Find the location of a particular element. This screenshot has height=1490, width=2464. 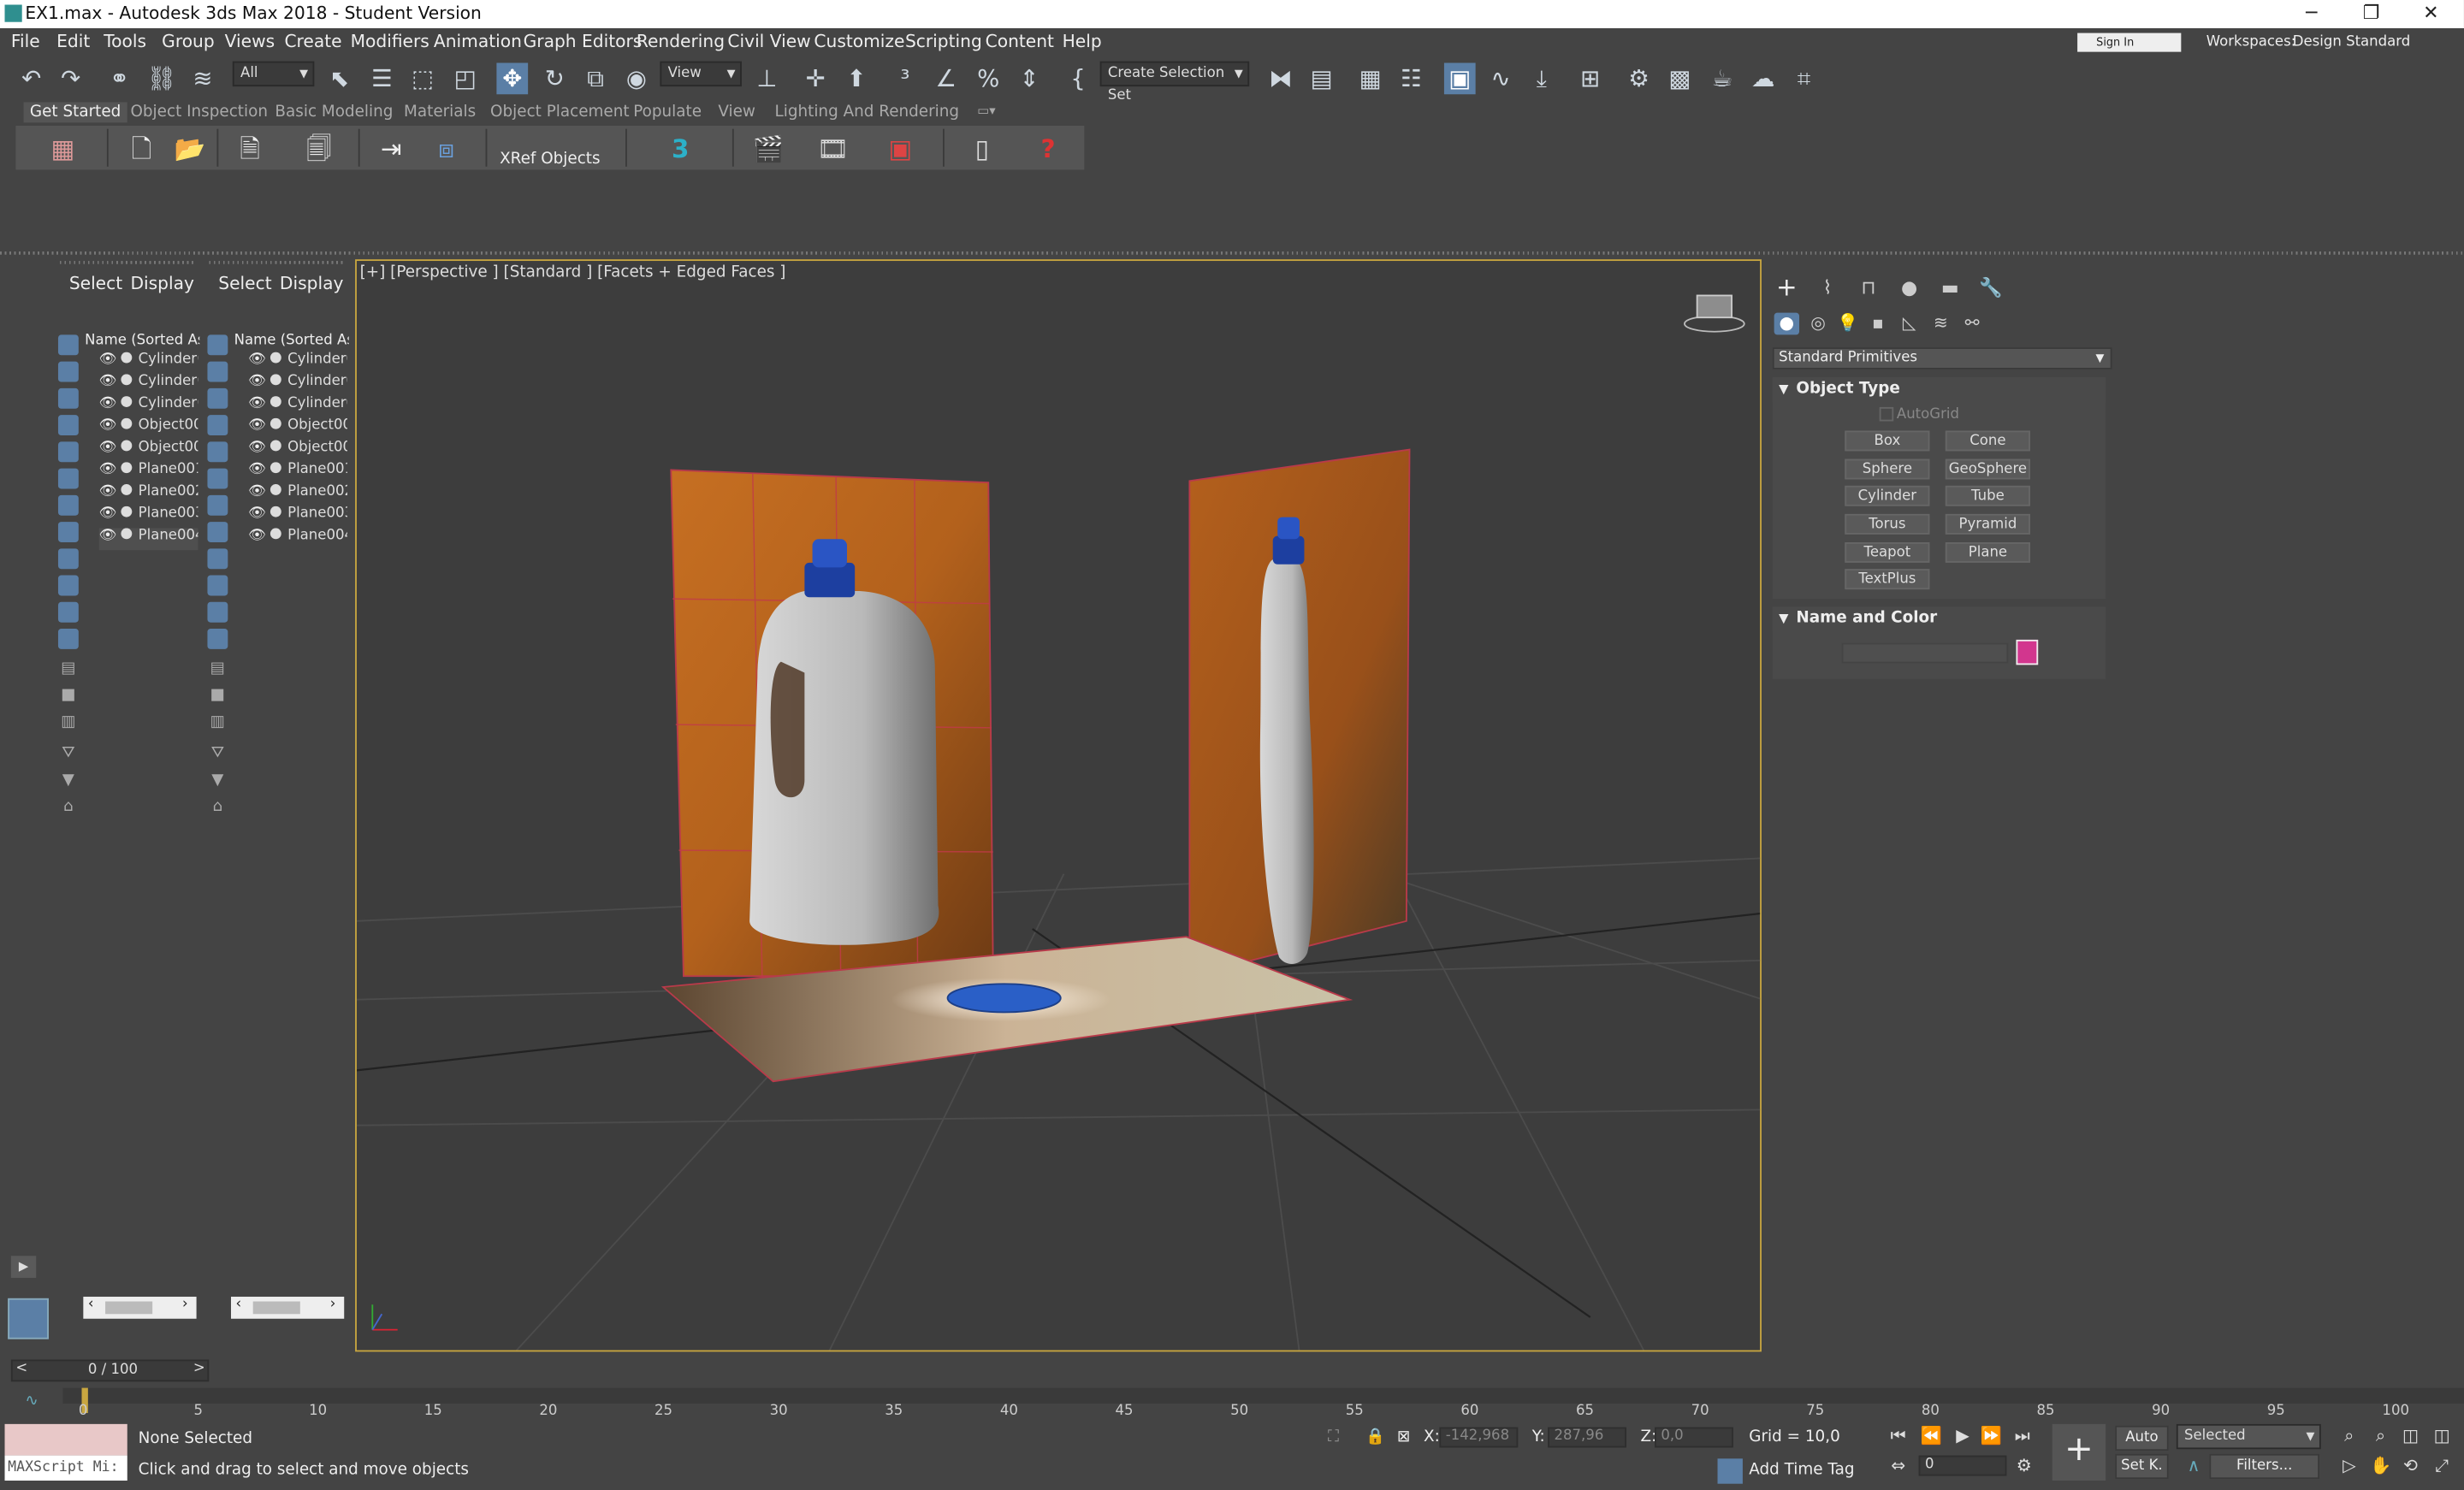

display-hidden-icon is located at coordinates (217, 639).